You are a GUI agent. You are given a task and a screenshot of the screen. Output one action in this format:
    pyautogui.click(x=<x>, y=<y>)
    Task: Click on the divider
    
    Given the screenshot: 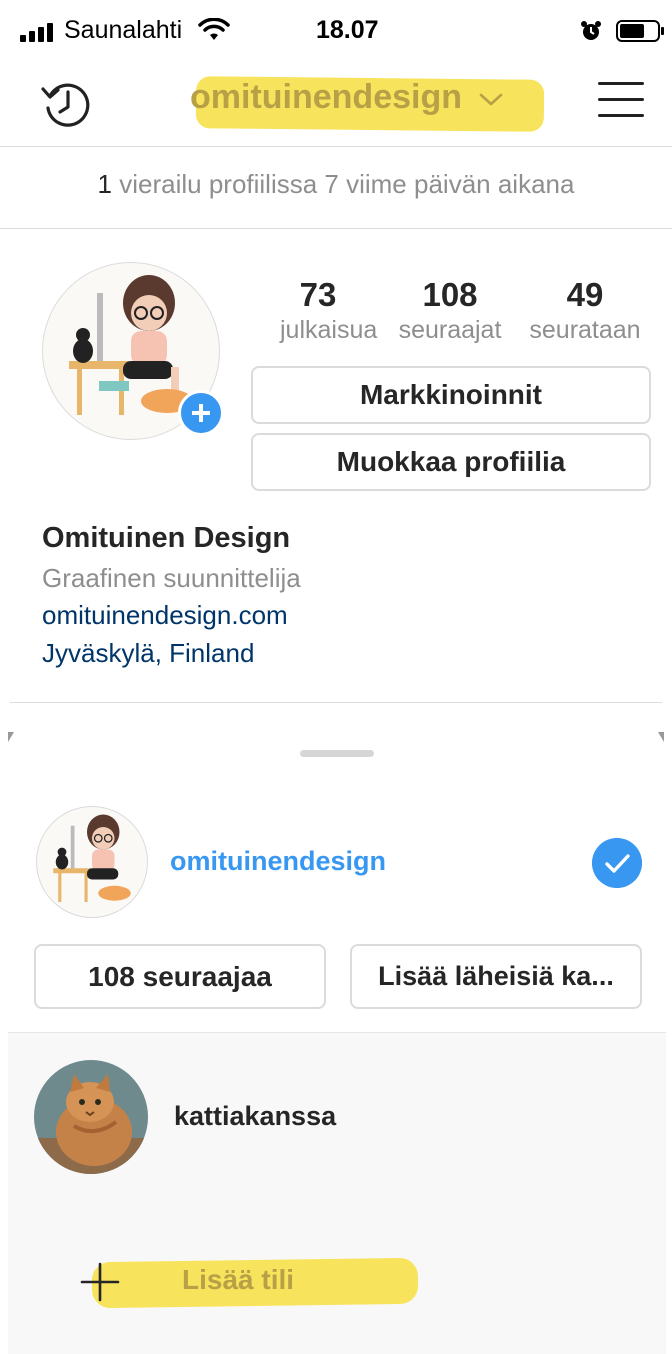 What is the action you would take?
    pyautogui.click(x=336, y=702)
    